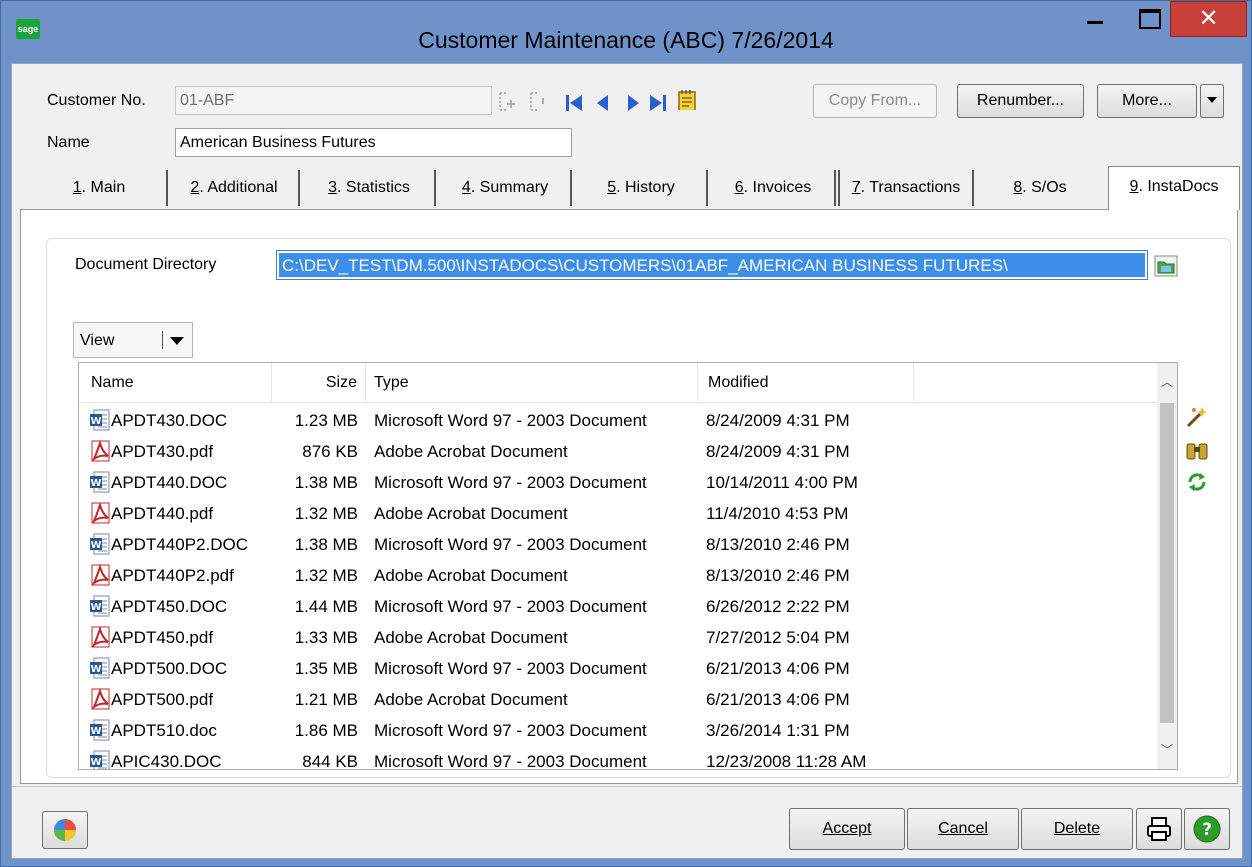 The height and width of the screenshot is (867, 1252). I want to click on next-record-icon, so click(633, 103).